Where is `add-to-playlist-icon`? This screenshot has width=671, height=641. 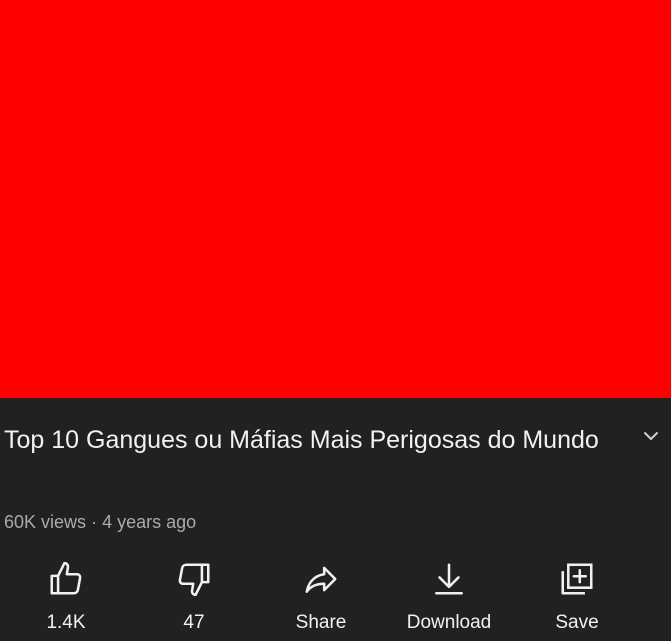 add-to-playlist-icon is located at coordinates (577, 579).